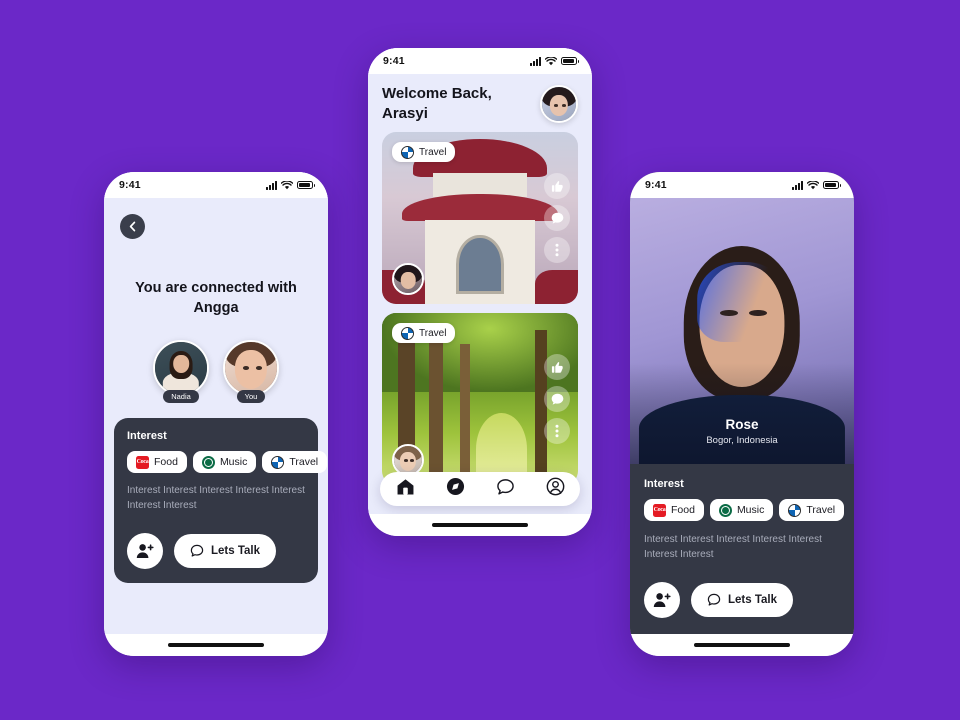  I want to click on tab-chat, so click(505, 489).